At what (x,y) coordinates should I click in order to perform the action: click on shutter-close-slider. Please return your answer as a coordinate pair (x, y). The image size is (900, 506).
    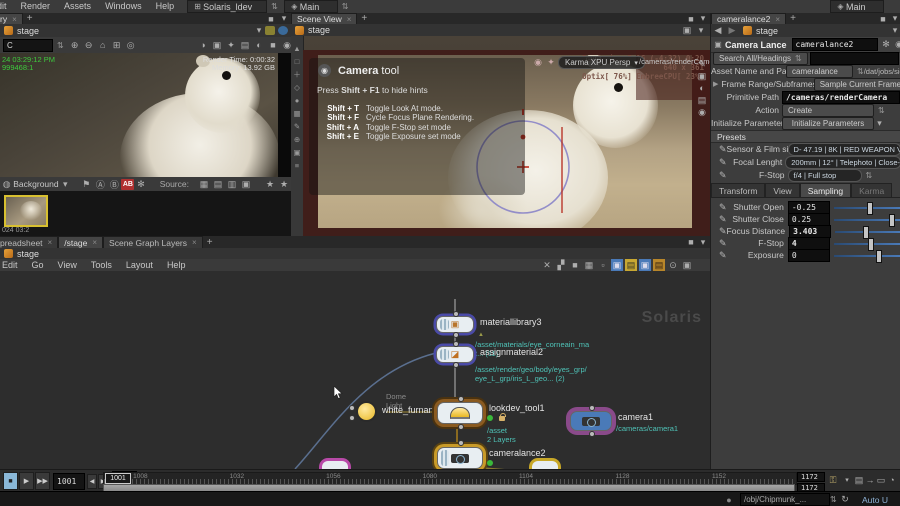
    Looking at the image, I should click on (867, 220).